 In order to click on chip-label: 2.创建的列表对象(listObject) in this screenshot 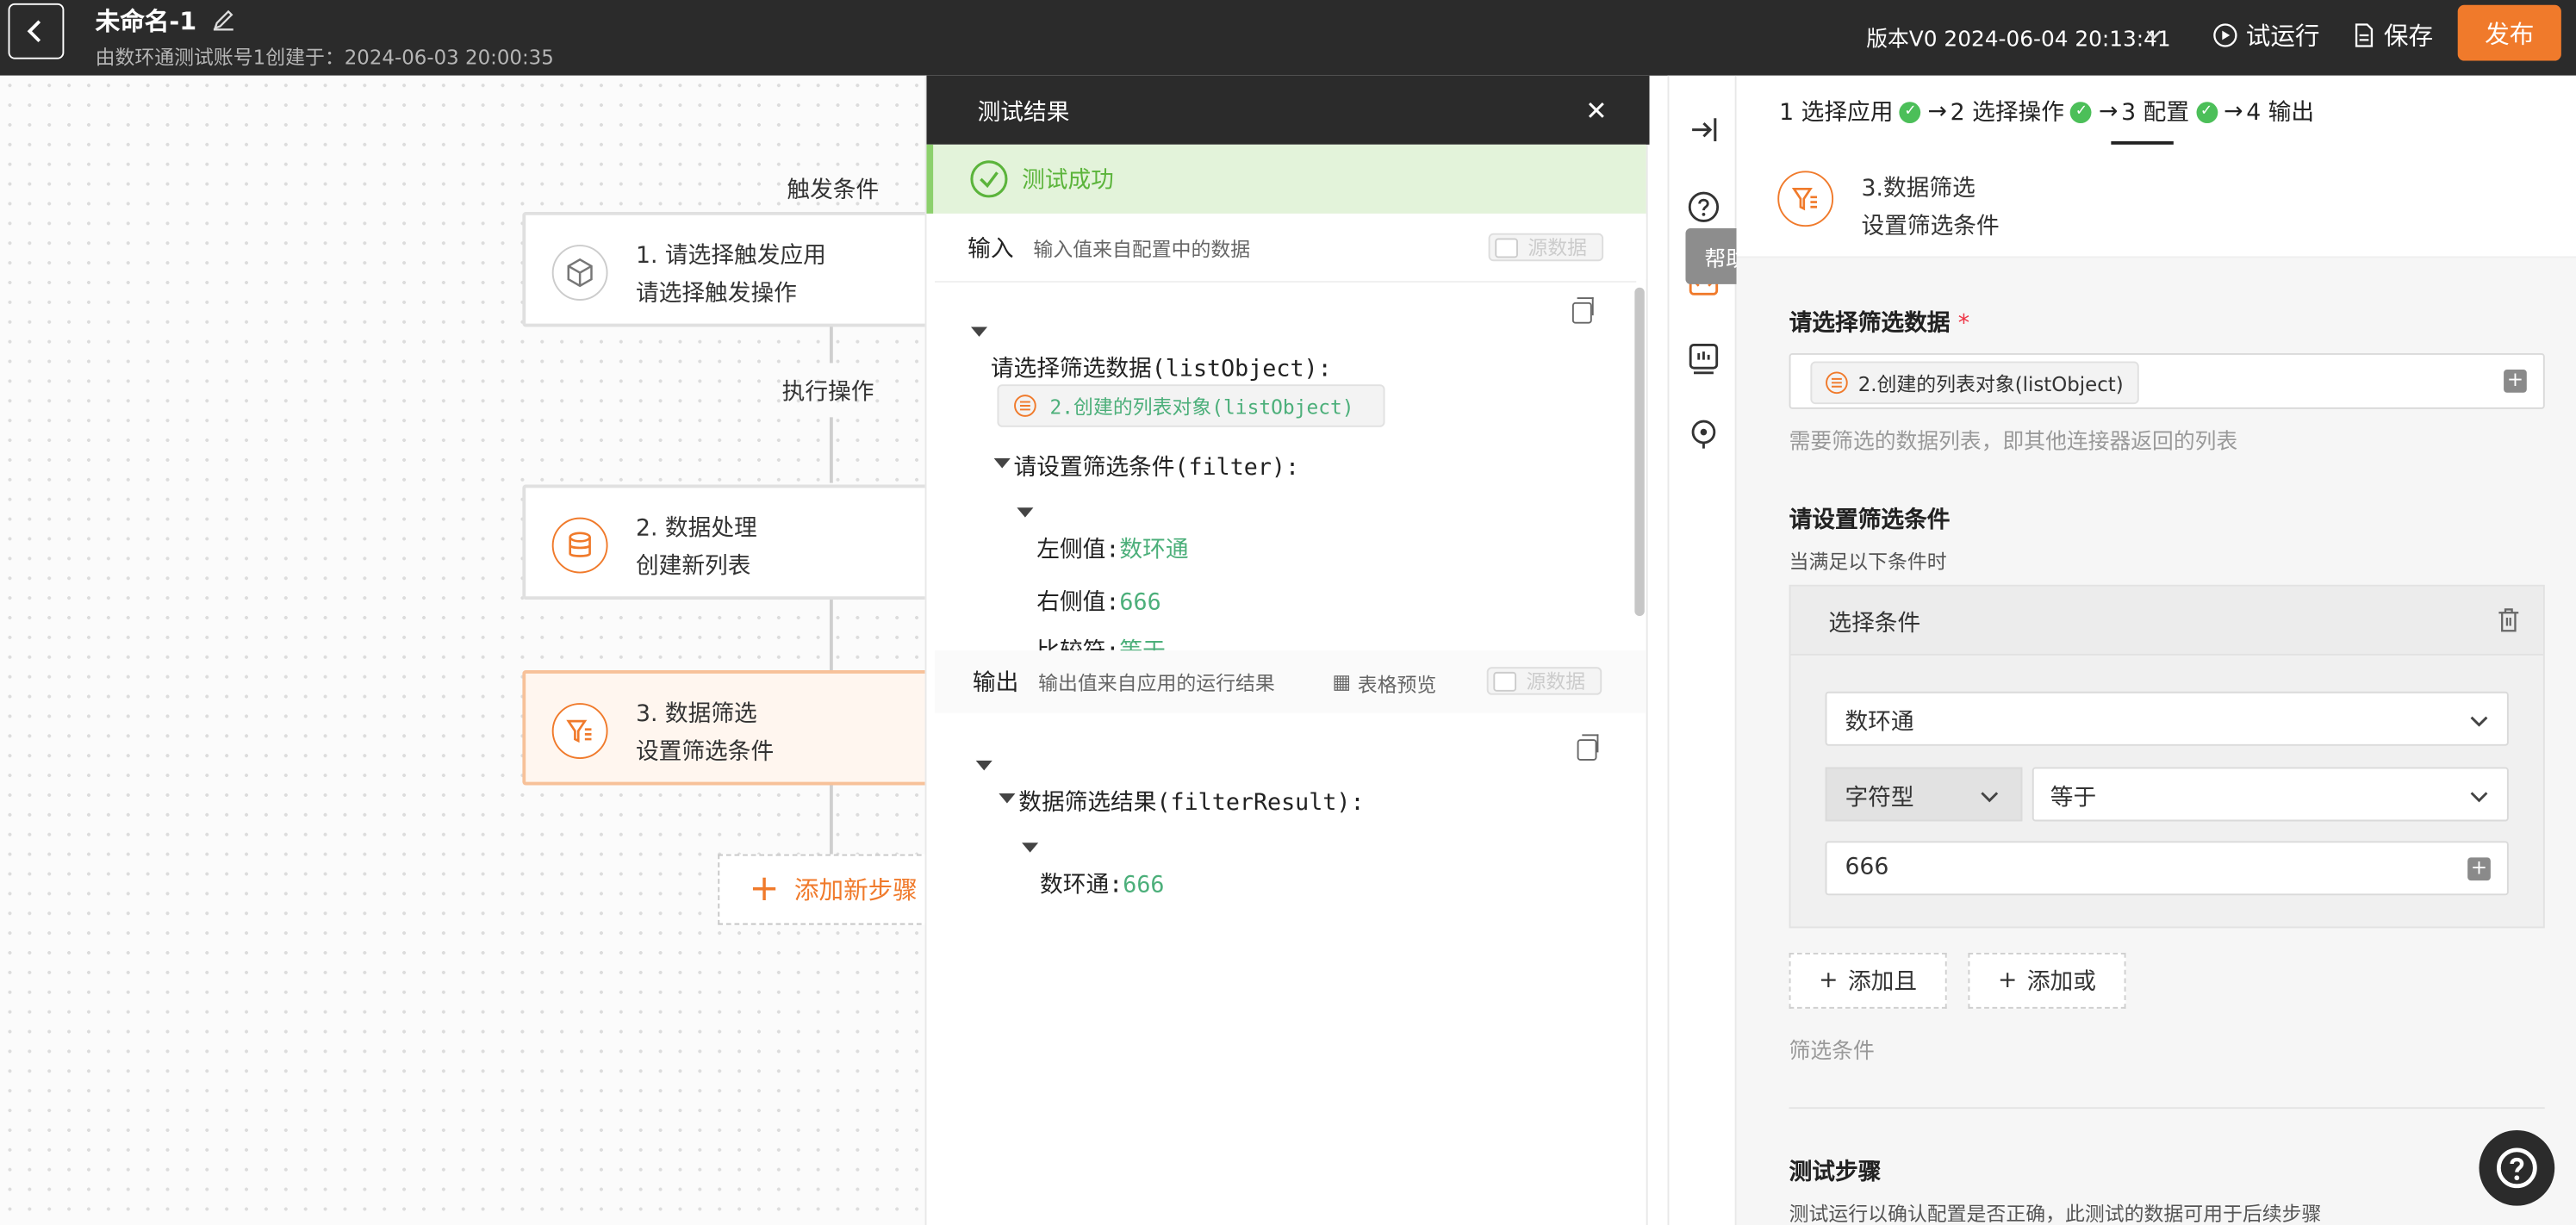, I will do `click(1991, 383)`.